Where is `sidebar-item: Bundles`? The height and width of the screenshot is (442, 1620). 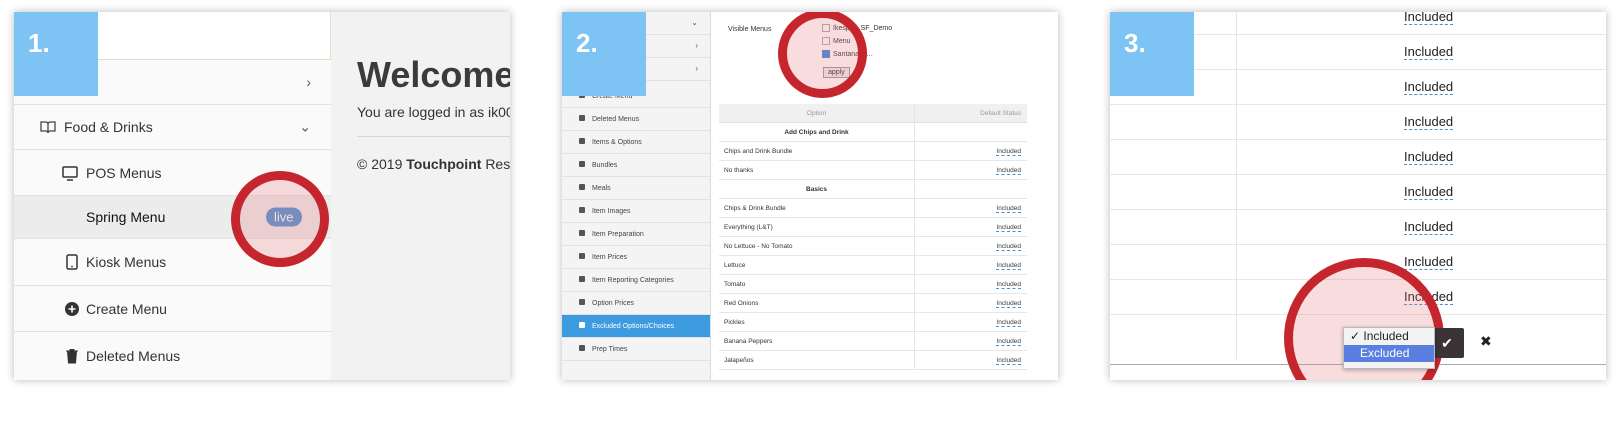 sidebar-item: Bundles is located at coordinates (636, 165).